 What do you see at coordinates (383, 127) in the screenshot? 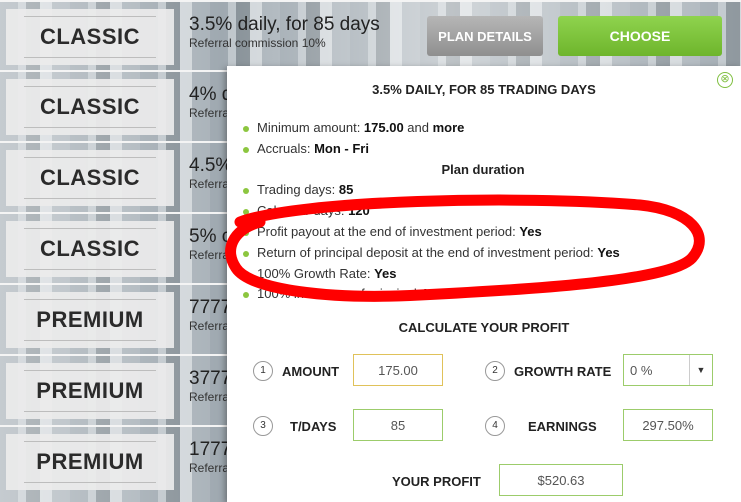
I see `info-value: 175.00` at bounding box center [383, 127].